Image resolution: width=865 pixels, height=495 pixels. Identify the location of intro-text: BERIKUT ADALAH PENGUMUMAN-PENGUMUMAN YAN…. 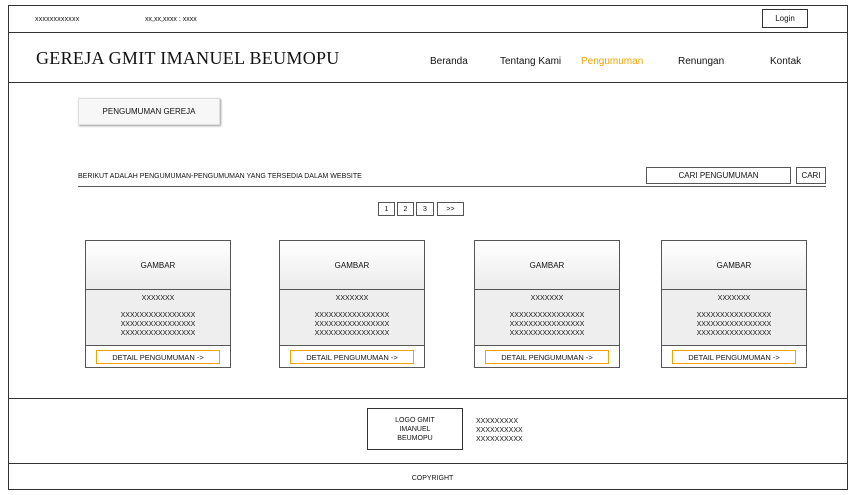
(220, 176).